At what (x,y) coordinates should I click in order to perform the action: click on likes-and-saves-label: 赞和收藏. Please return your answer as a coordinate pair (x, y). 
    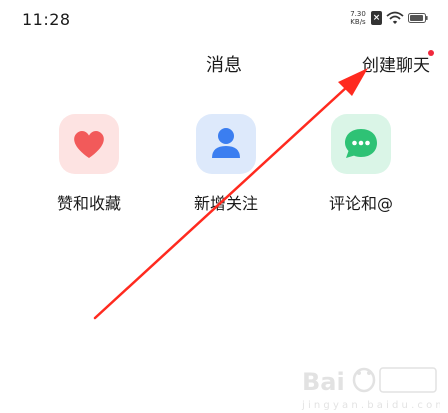
    Looking at the image, I should click on (88, 203).